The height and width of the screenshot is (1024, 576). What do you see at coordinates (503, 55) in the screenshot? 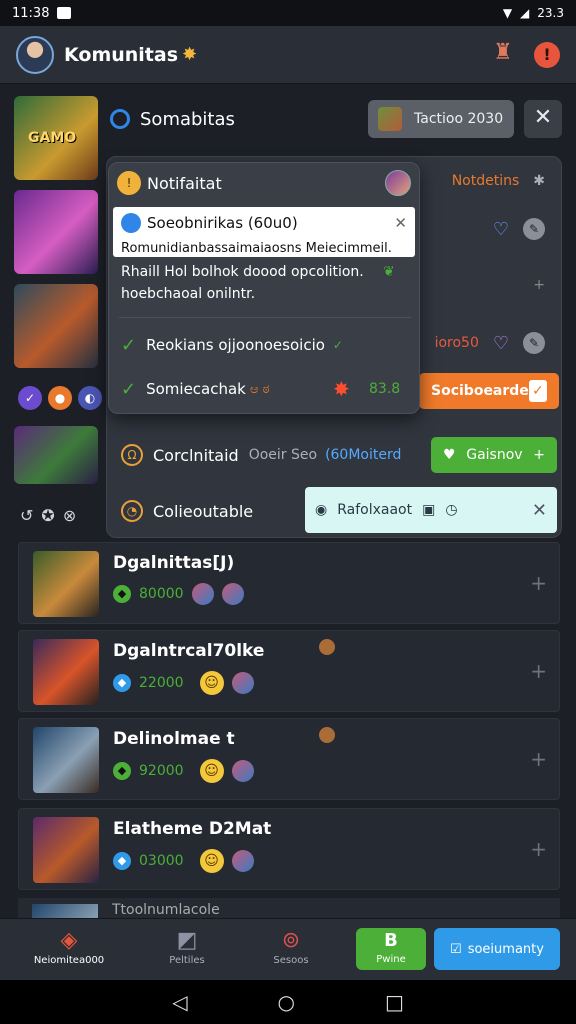
I see `castle-icon: ♜` at bounding box center [503, 55].